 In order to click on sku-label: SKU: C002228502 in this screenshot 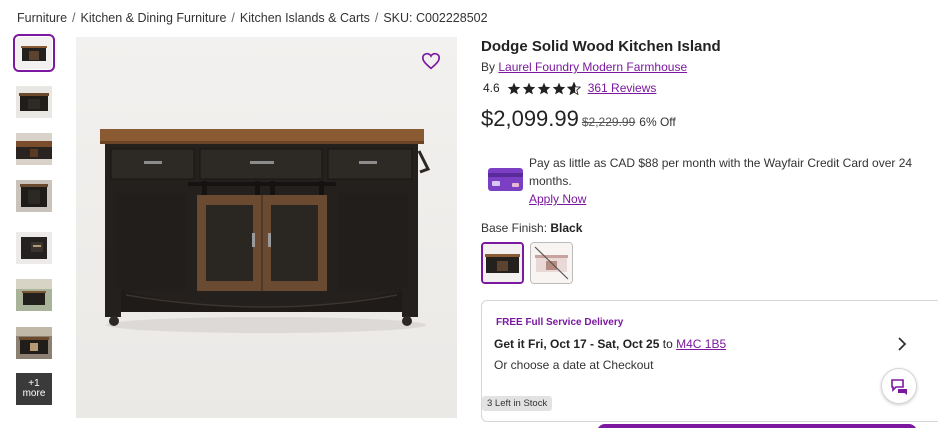, I will do `click(435, 18)`.